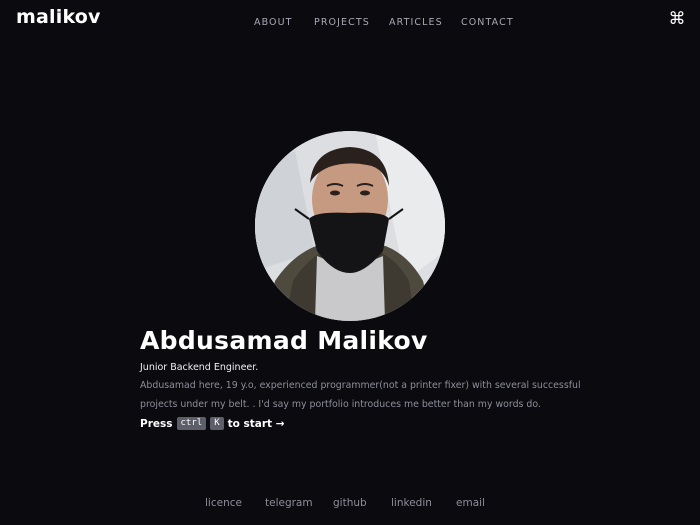 This screenshot has width=700, height=525. What do you see at coordinates (191, 423) in the screenshot?
I see `ctrl-key: ctrl` at bounding box center [191, 423].